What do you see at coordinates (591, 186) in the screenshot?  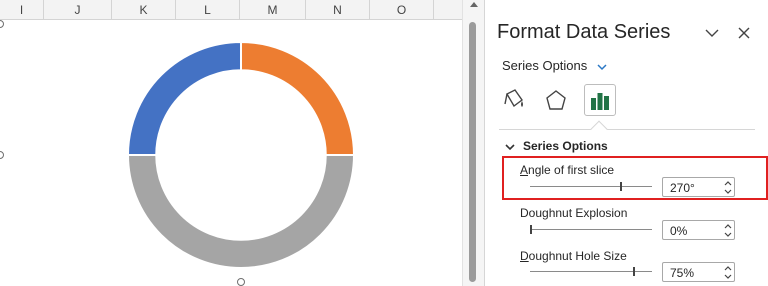 I see `angle-slider-track` at bounding box center [591, 186].